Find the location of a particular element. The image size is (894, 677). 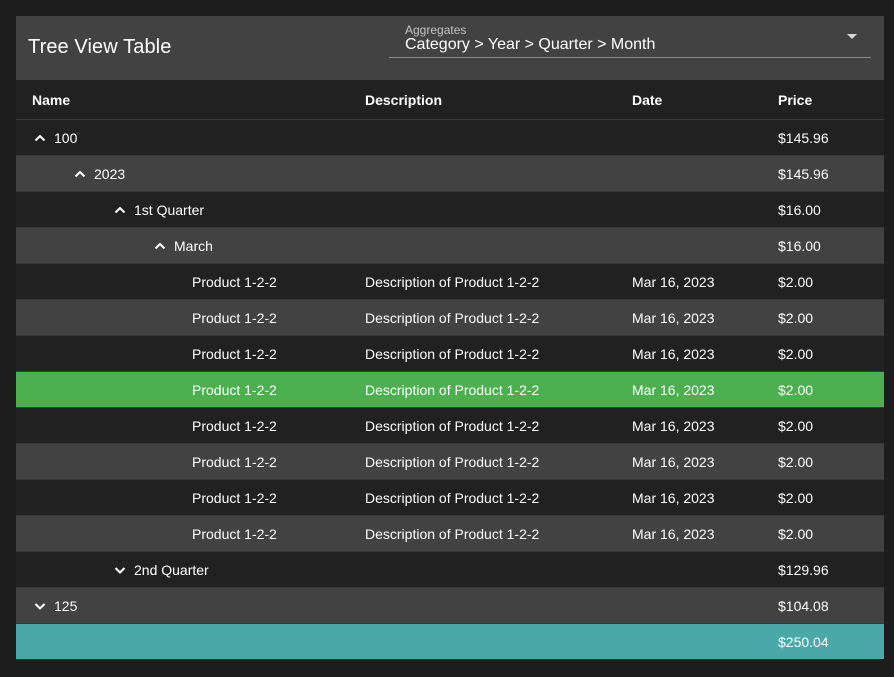

name-cell: 1st Quarter is located at coordinates (190, 209).